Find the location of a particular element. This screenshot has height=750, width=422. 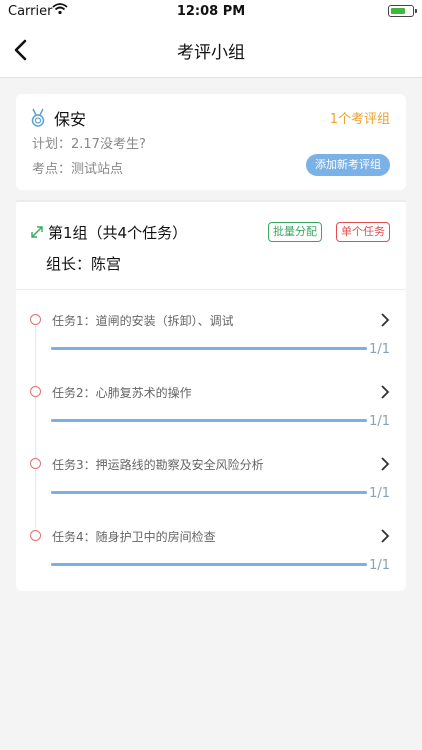

site-text: 考点：测试站点 is located at coordinates (78, 169).